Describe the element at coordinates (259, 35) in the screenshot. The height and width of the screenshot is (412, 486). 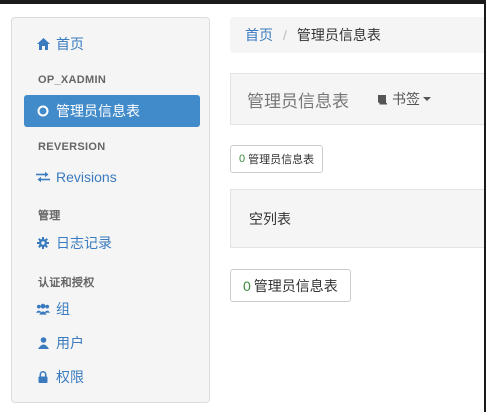
I see `breadcrumb-home-link: 首页` at that location.